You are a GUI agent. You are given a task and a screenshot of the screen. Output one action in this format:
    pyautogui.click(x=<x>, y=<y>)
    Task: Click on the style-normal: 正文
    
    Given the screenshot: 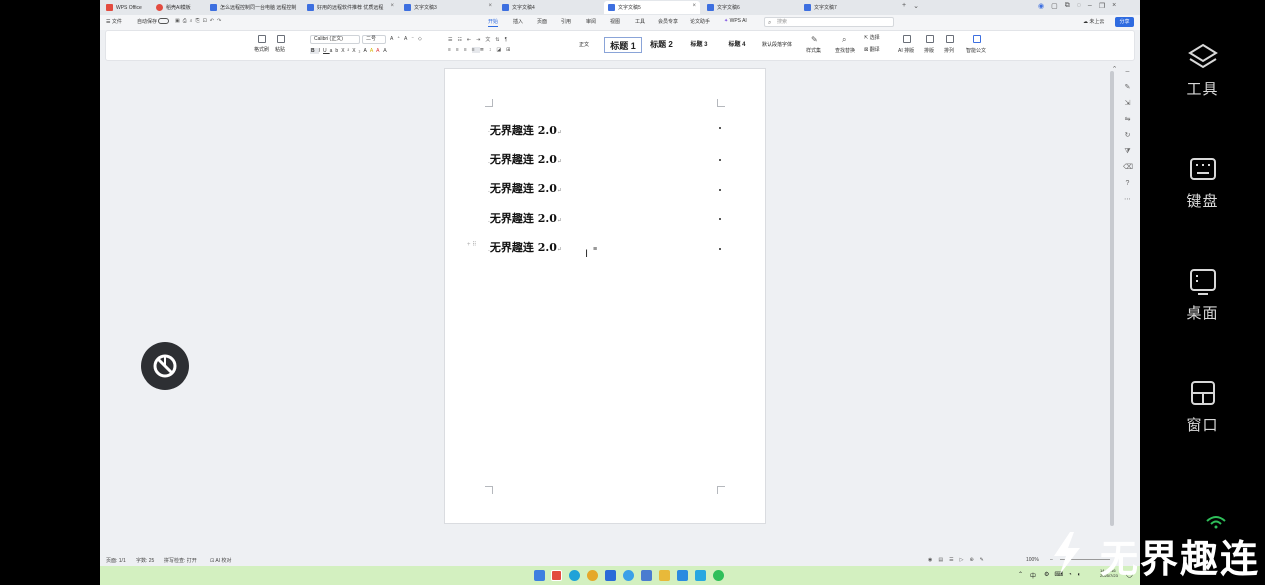 What is the action you would take?
    pyautogui.click(x=584, y=45)
    